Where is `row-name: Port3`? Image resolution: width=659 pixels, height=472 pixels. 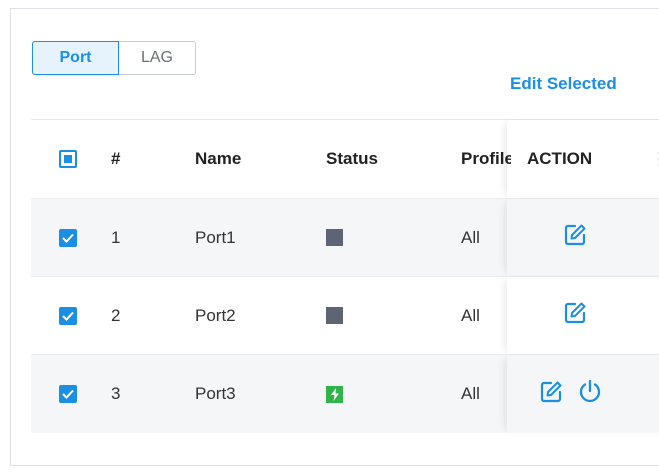 row-name: Port3 is located at coordinates (215, 393).